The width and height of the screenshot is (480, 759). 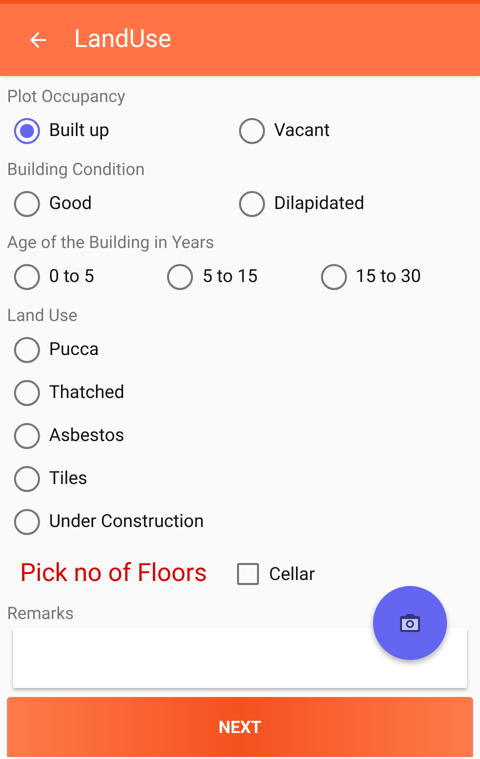 I want to click on option-label: Tiles, so click(x=68, y=478).